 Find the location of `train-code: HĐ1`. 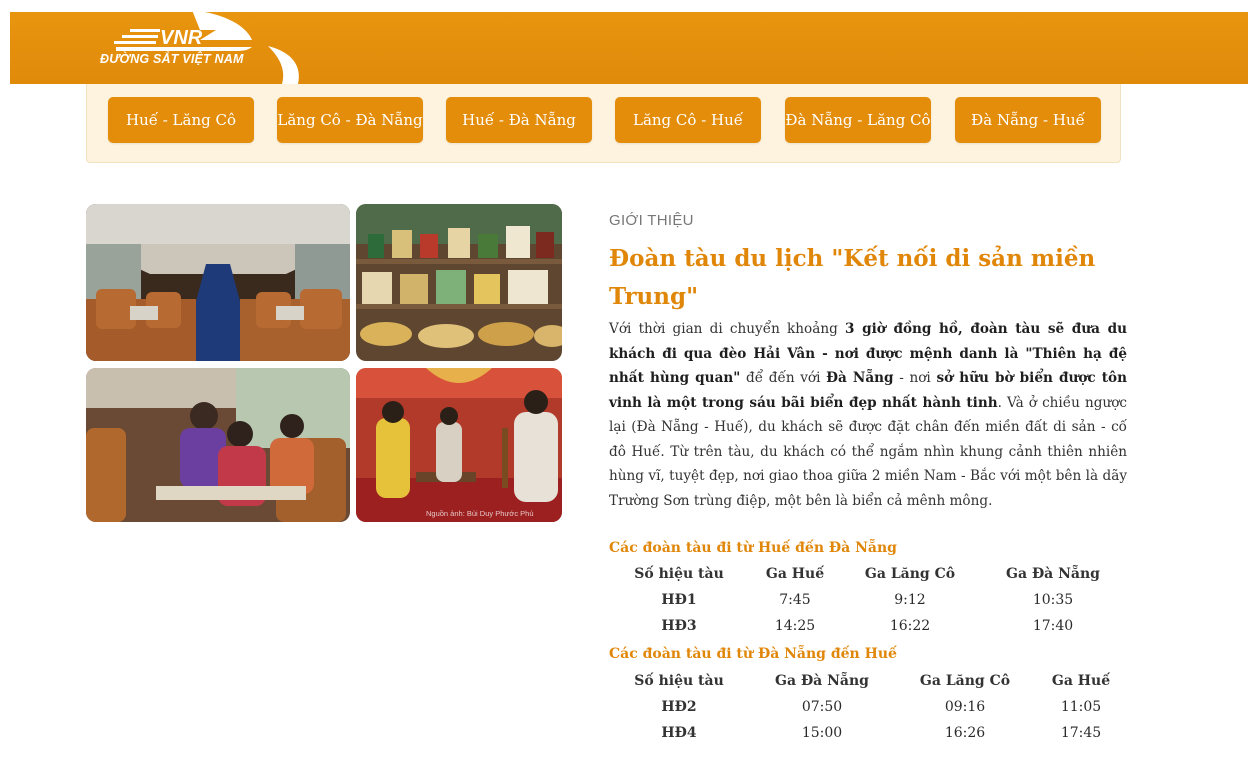

train-code: HĐ1 is located at coordinates (679, 600).